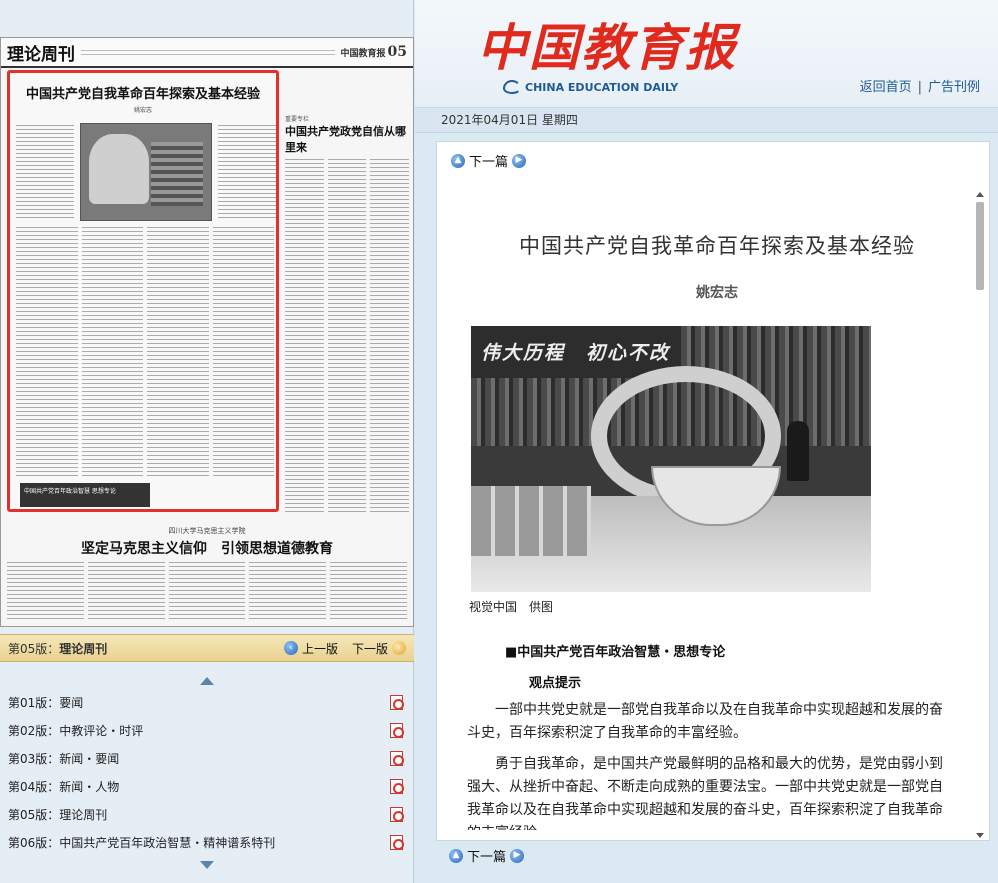 The image size is (998, 883). I want to click on newspaper-header: 理论周刊 中国教育报 05, so click(207, 53).